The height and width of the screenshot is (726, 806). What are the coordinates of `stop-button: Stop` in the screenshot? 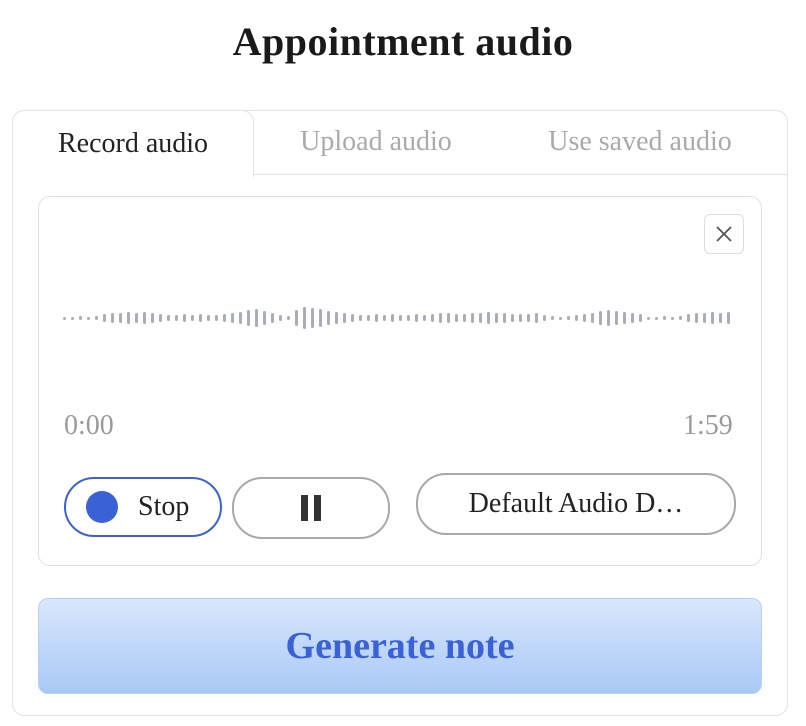 It's located at (143, 507).